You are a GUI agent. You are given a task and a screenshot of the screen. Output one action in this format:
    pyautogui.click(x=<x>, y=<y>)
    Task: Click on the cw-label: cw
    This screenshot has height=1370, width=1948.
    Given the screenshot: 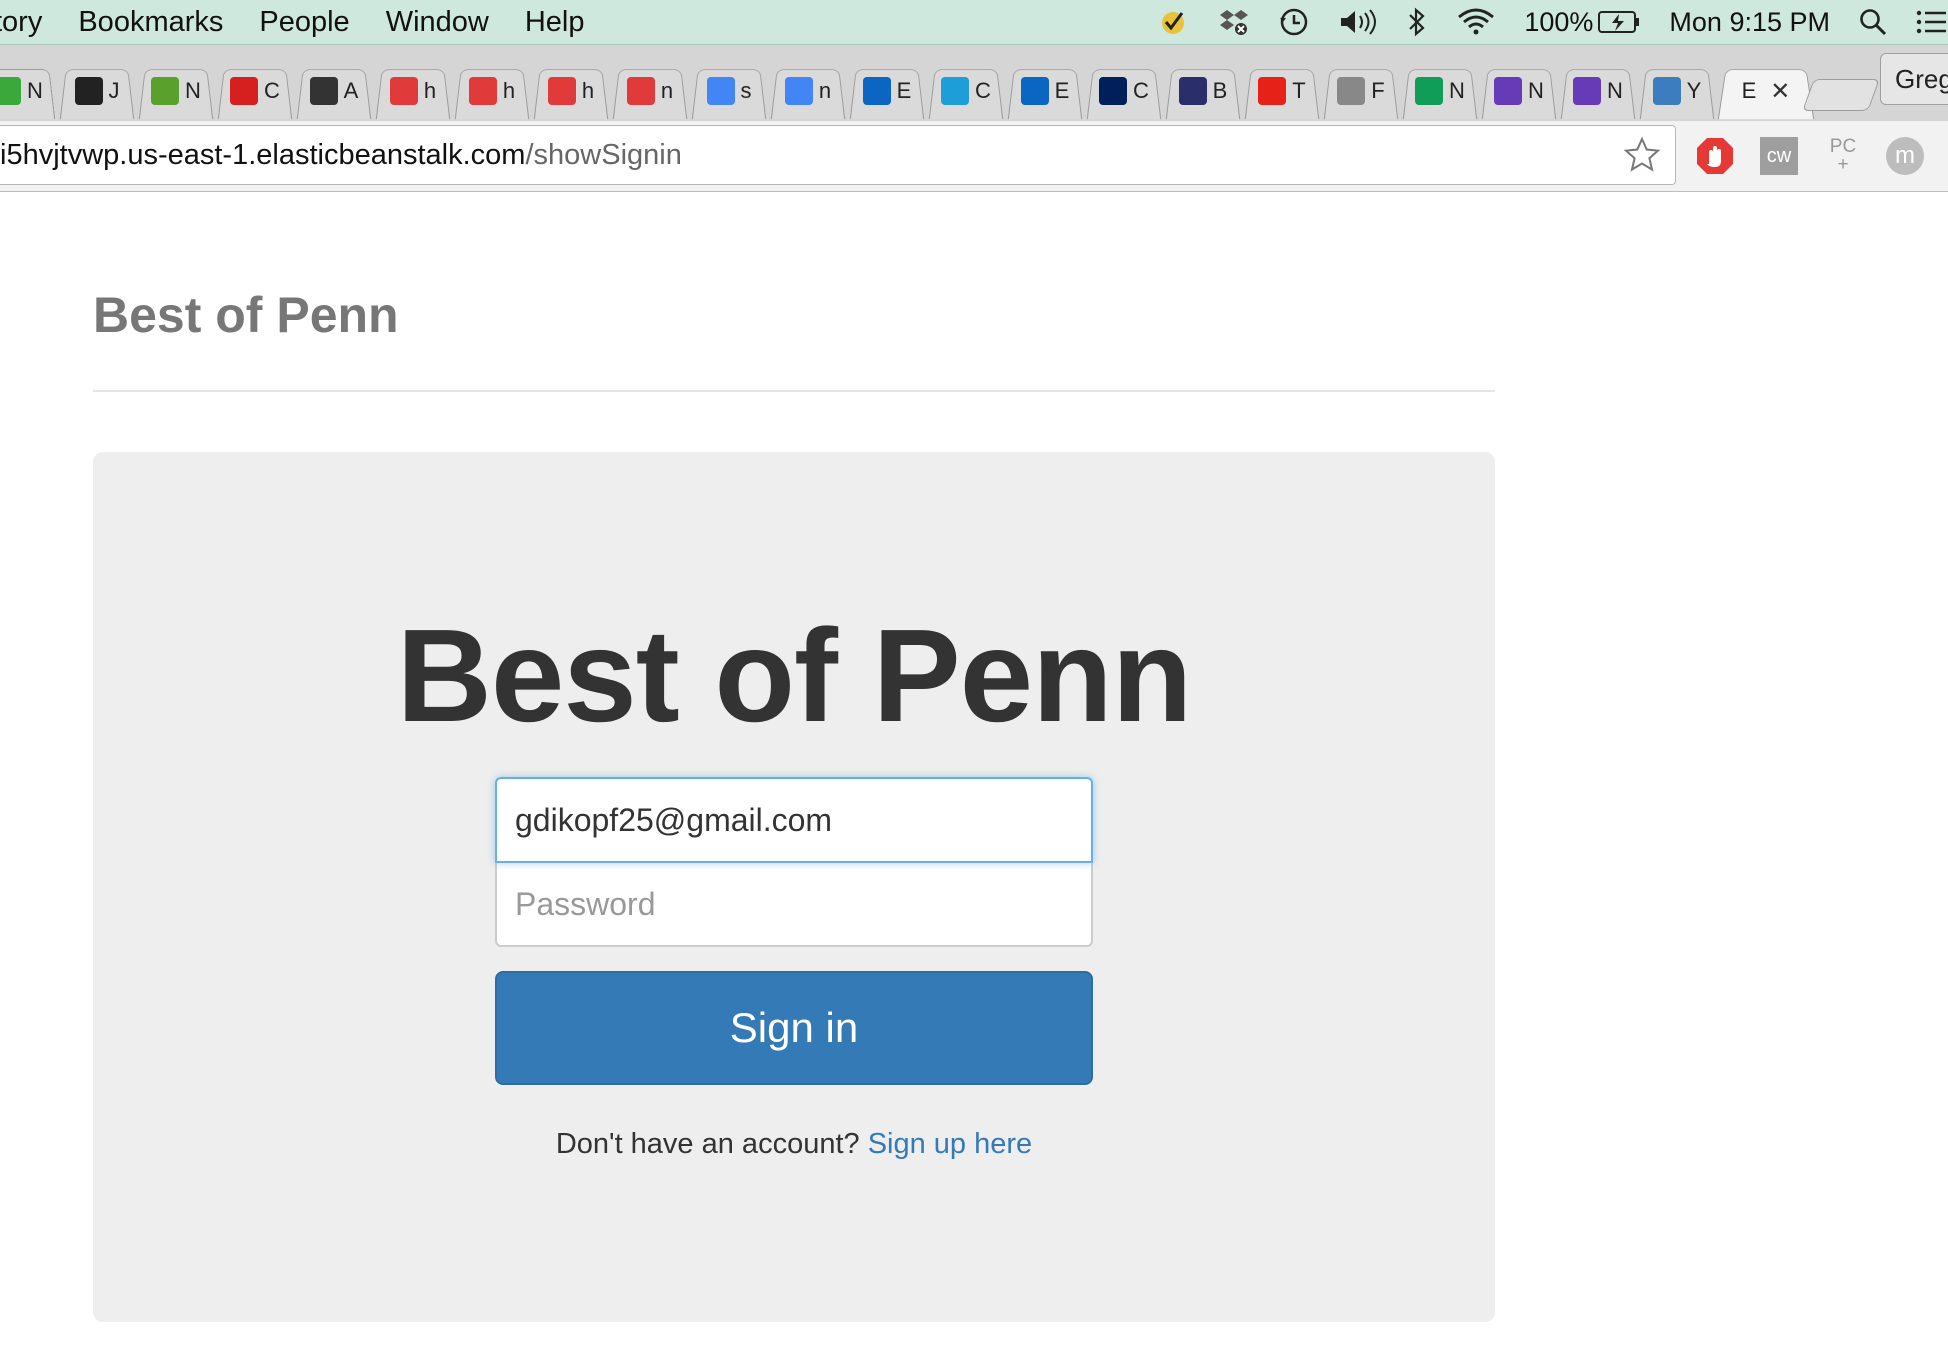 What is the action you would take?
    pyautogui.click(x=1779, y=156)
    